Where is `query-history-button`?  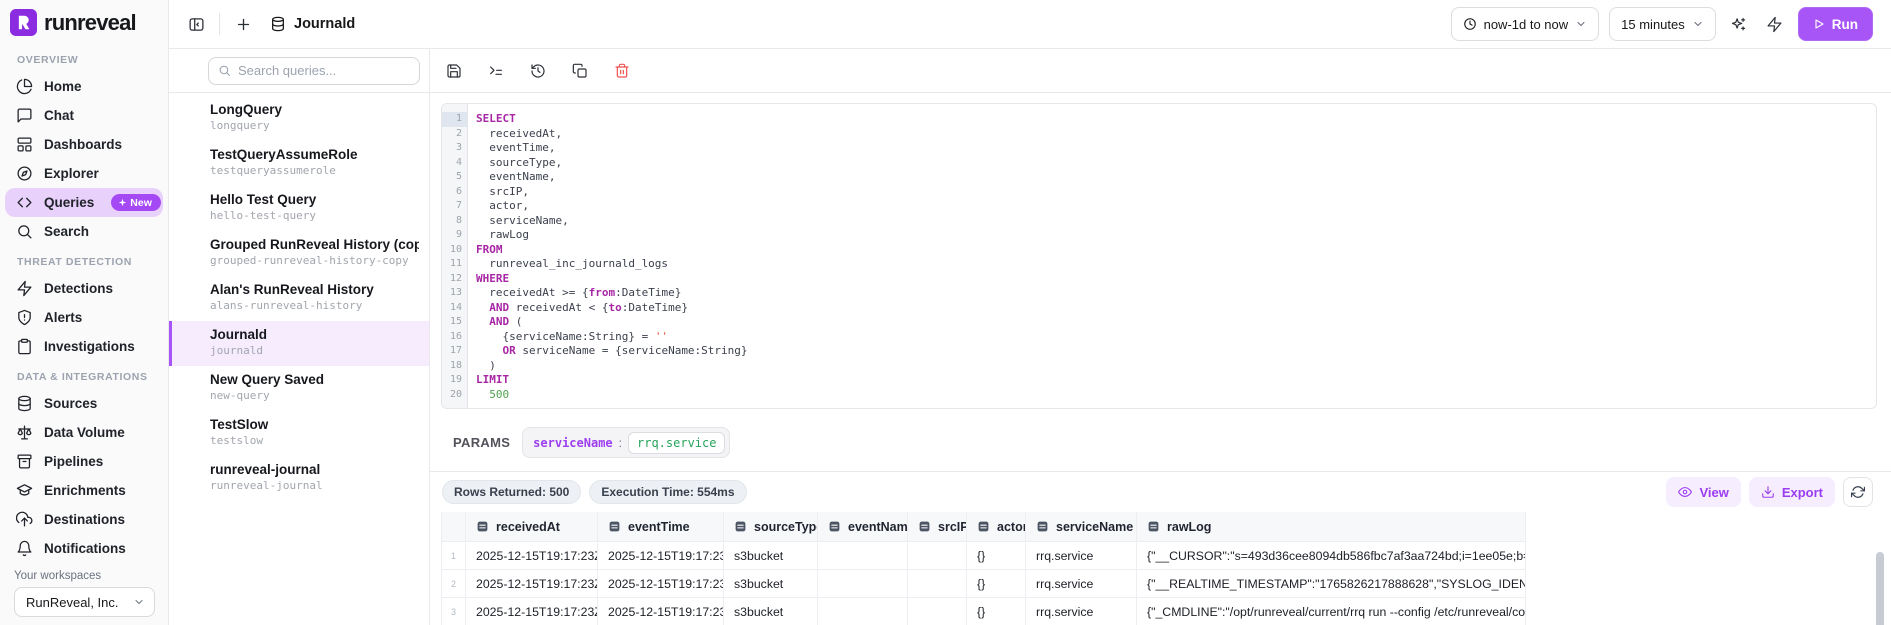
query-history-button is located at coordinates (538, 71).